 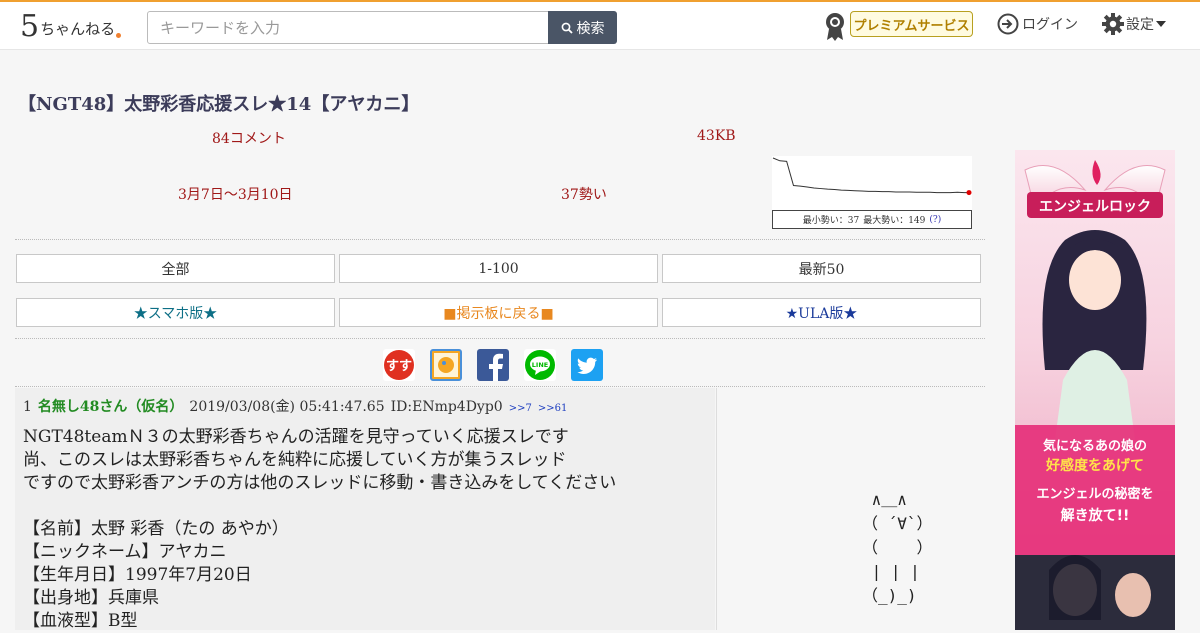 I want to click on ascii-art: ∧＿∧ （ ´∀`） （ ） | | | （_)_), so click(x=897, y=547).